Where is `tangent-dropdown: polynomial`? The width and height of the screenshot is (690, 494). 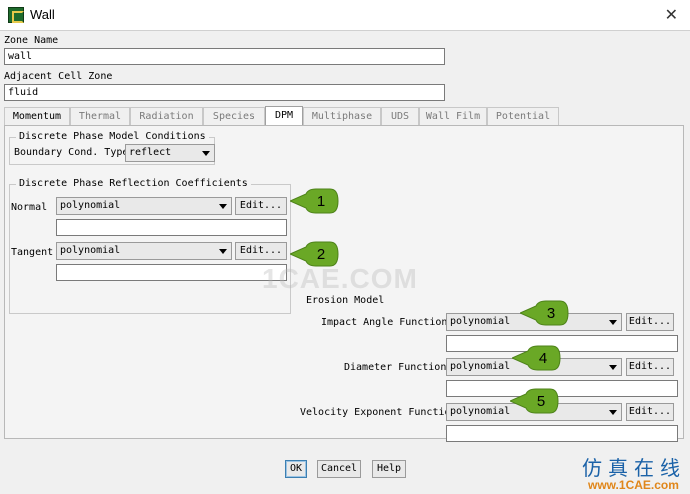 tangent-dropdown: polynomial is located at coordinates (144, 251).